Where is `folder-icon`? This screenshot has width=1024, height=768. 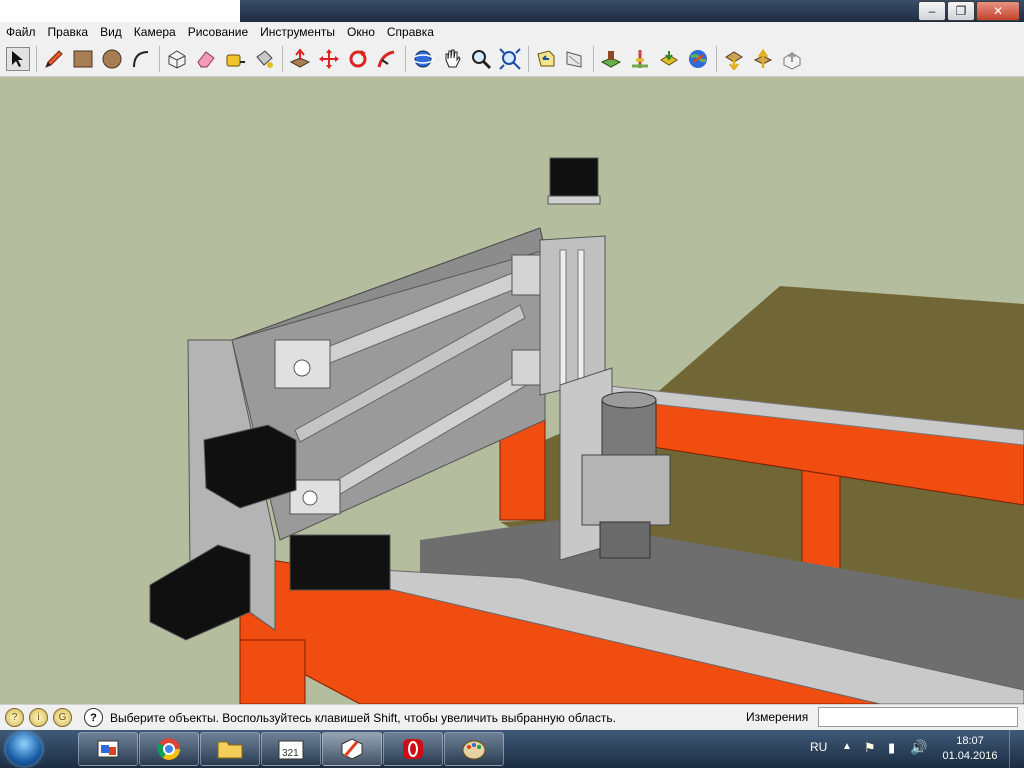 folder-icon is located at coordinates (230, 750).